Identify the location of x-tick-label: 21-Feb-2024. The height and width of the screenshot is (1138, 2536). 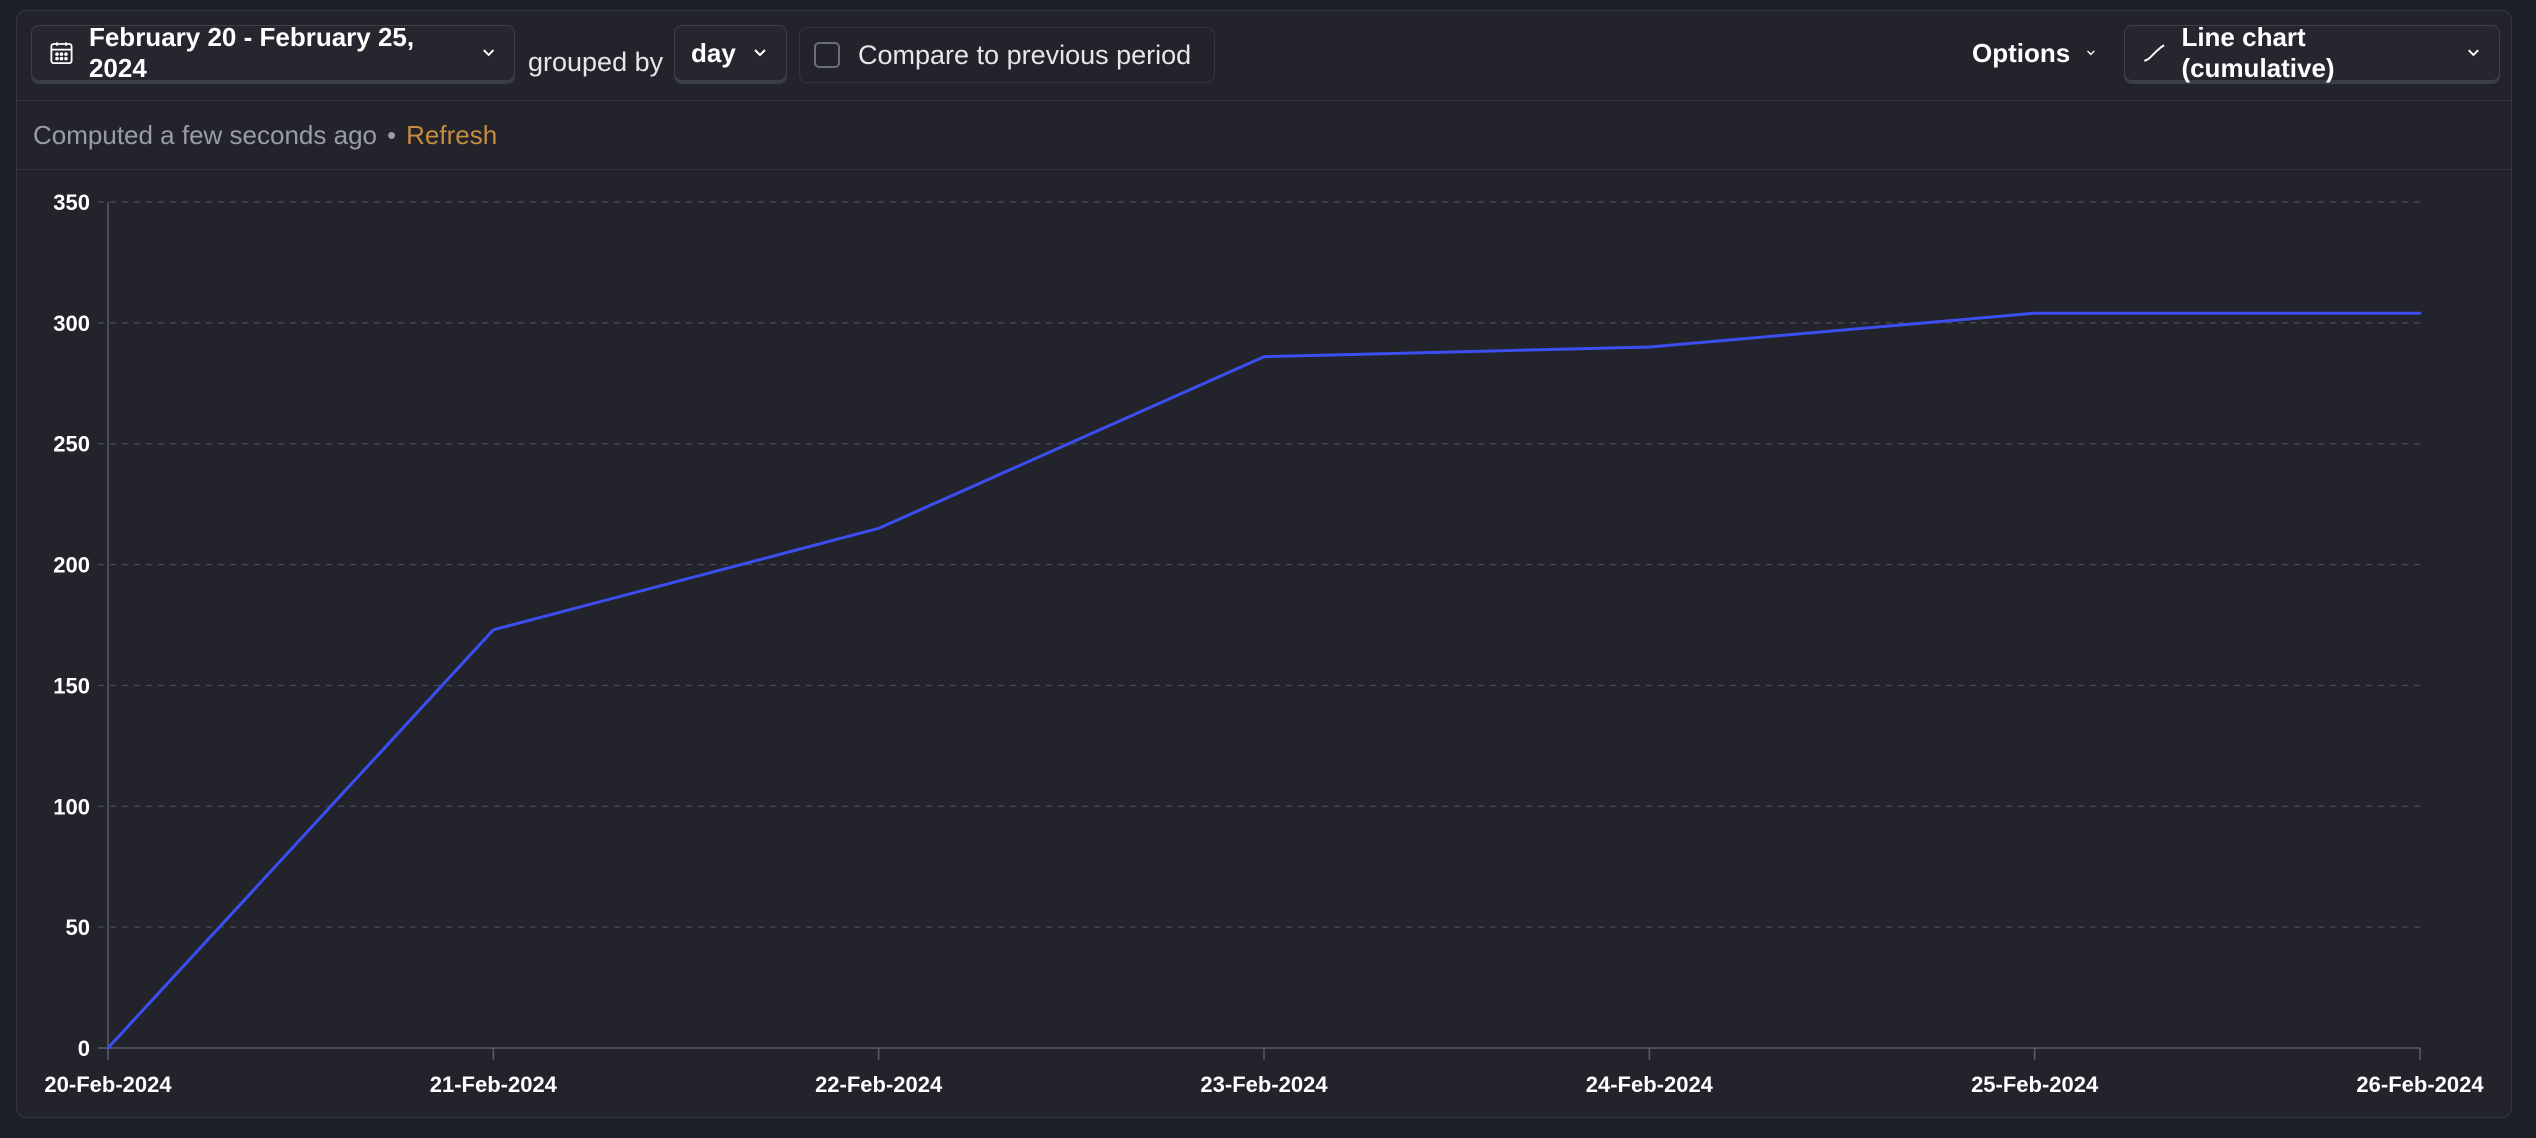
(494, 1084).